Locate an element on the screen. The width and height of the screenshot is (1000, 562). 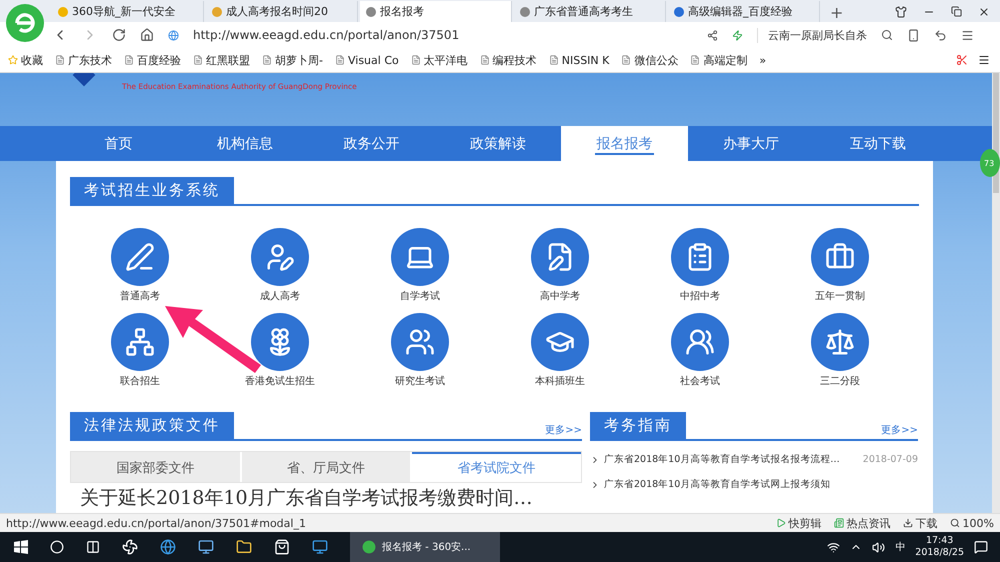
service-link: 成人高考 is located at coordinates (280, 296).